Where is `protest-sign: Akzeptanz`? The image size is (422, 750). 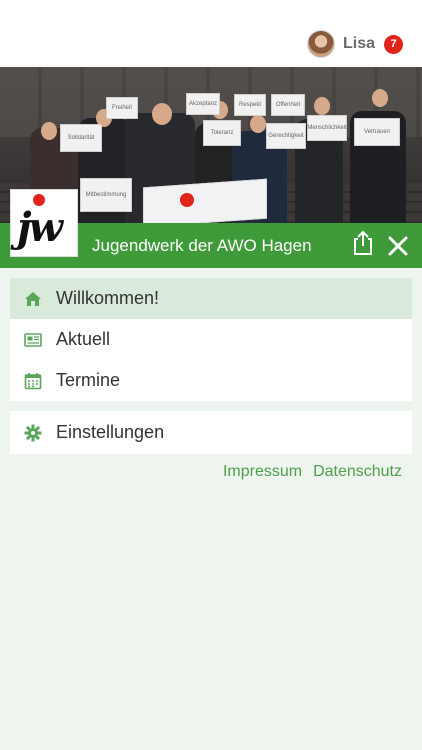
protest-sign: Akzeptanz is located at coordinates (203, 104).